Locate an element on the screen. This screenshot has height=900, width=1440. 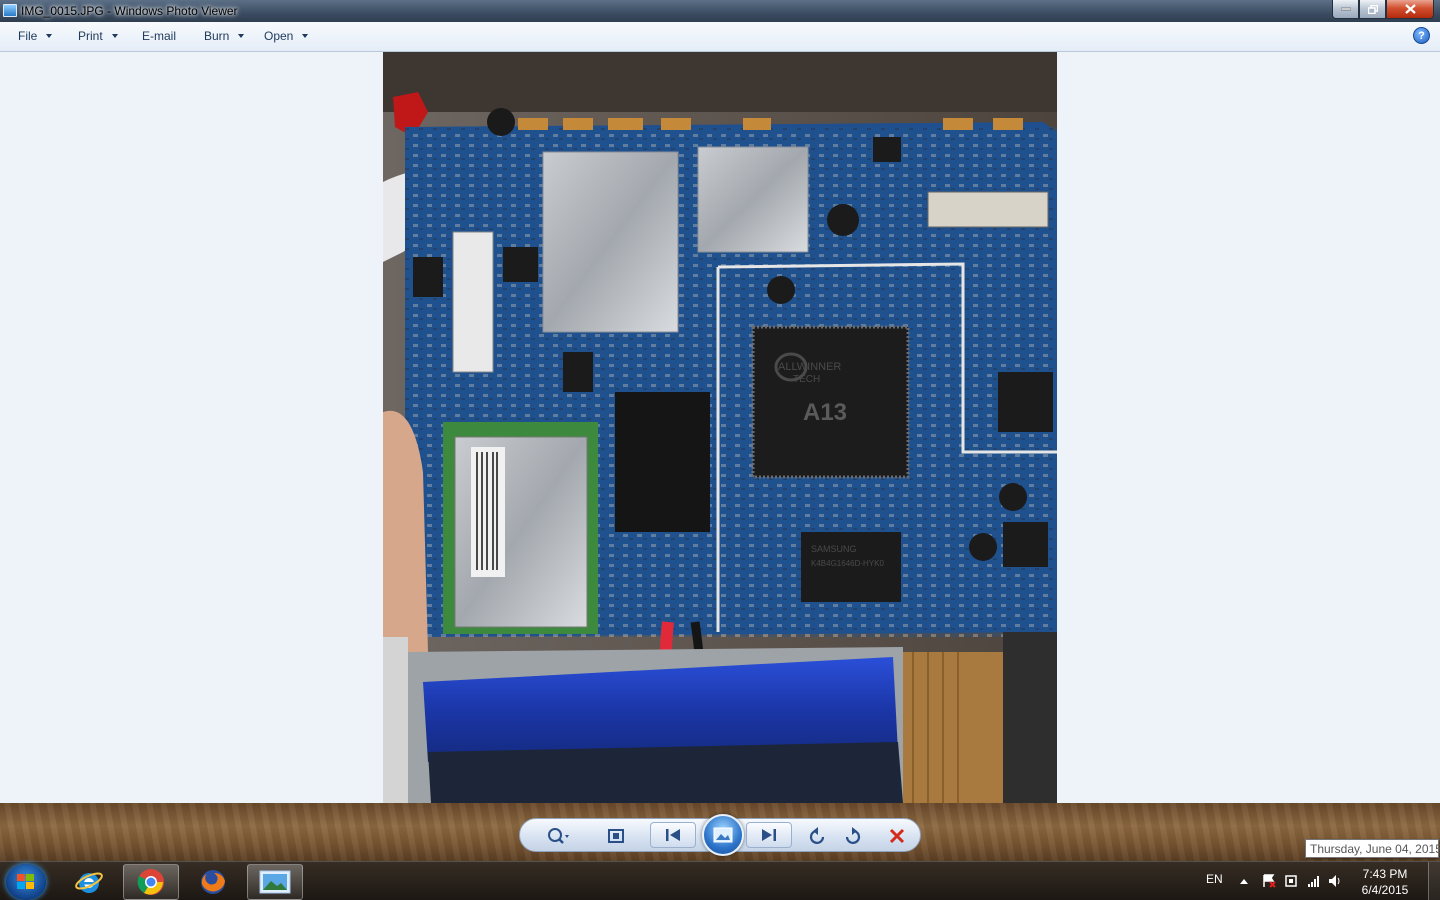
previous-icon is located at coordinates (673, 835).